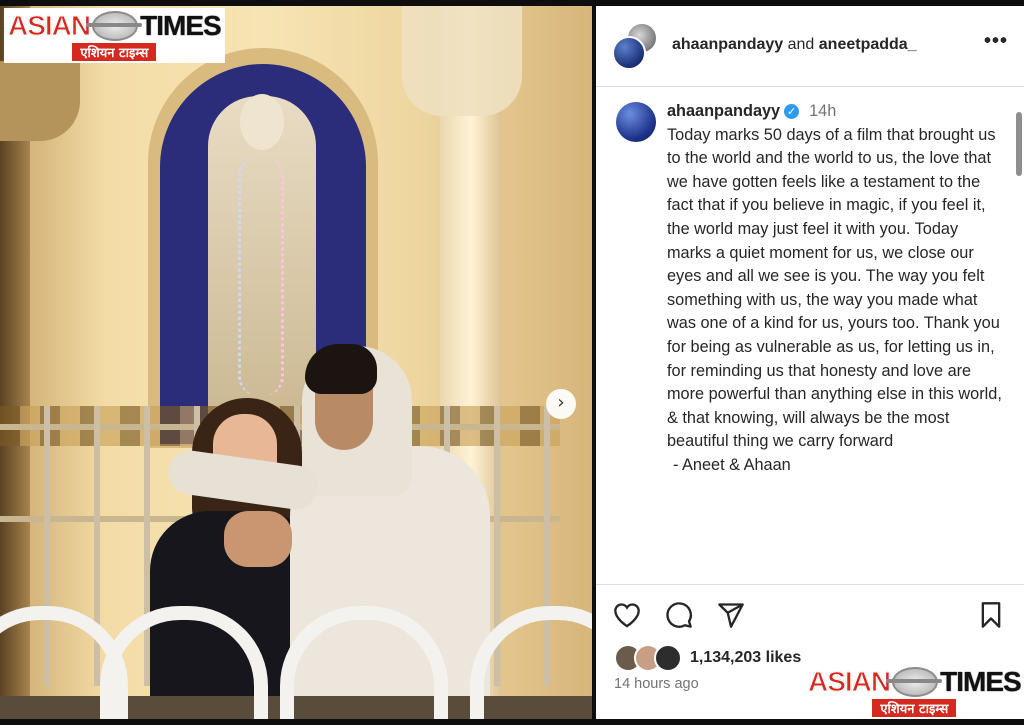 The height and width of the screenshot is (725, 1024). I want to click on collab-usernames: ahaanpandayy and aneetpadda_, so click(794, 44).